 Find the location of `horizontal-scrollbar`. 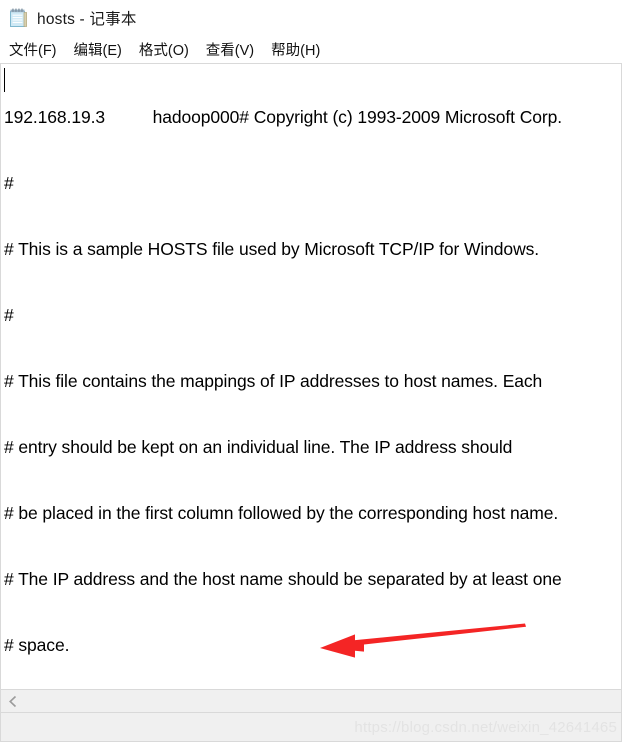

horizontal-scrollbar is located at coordinates (311, 701).